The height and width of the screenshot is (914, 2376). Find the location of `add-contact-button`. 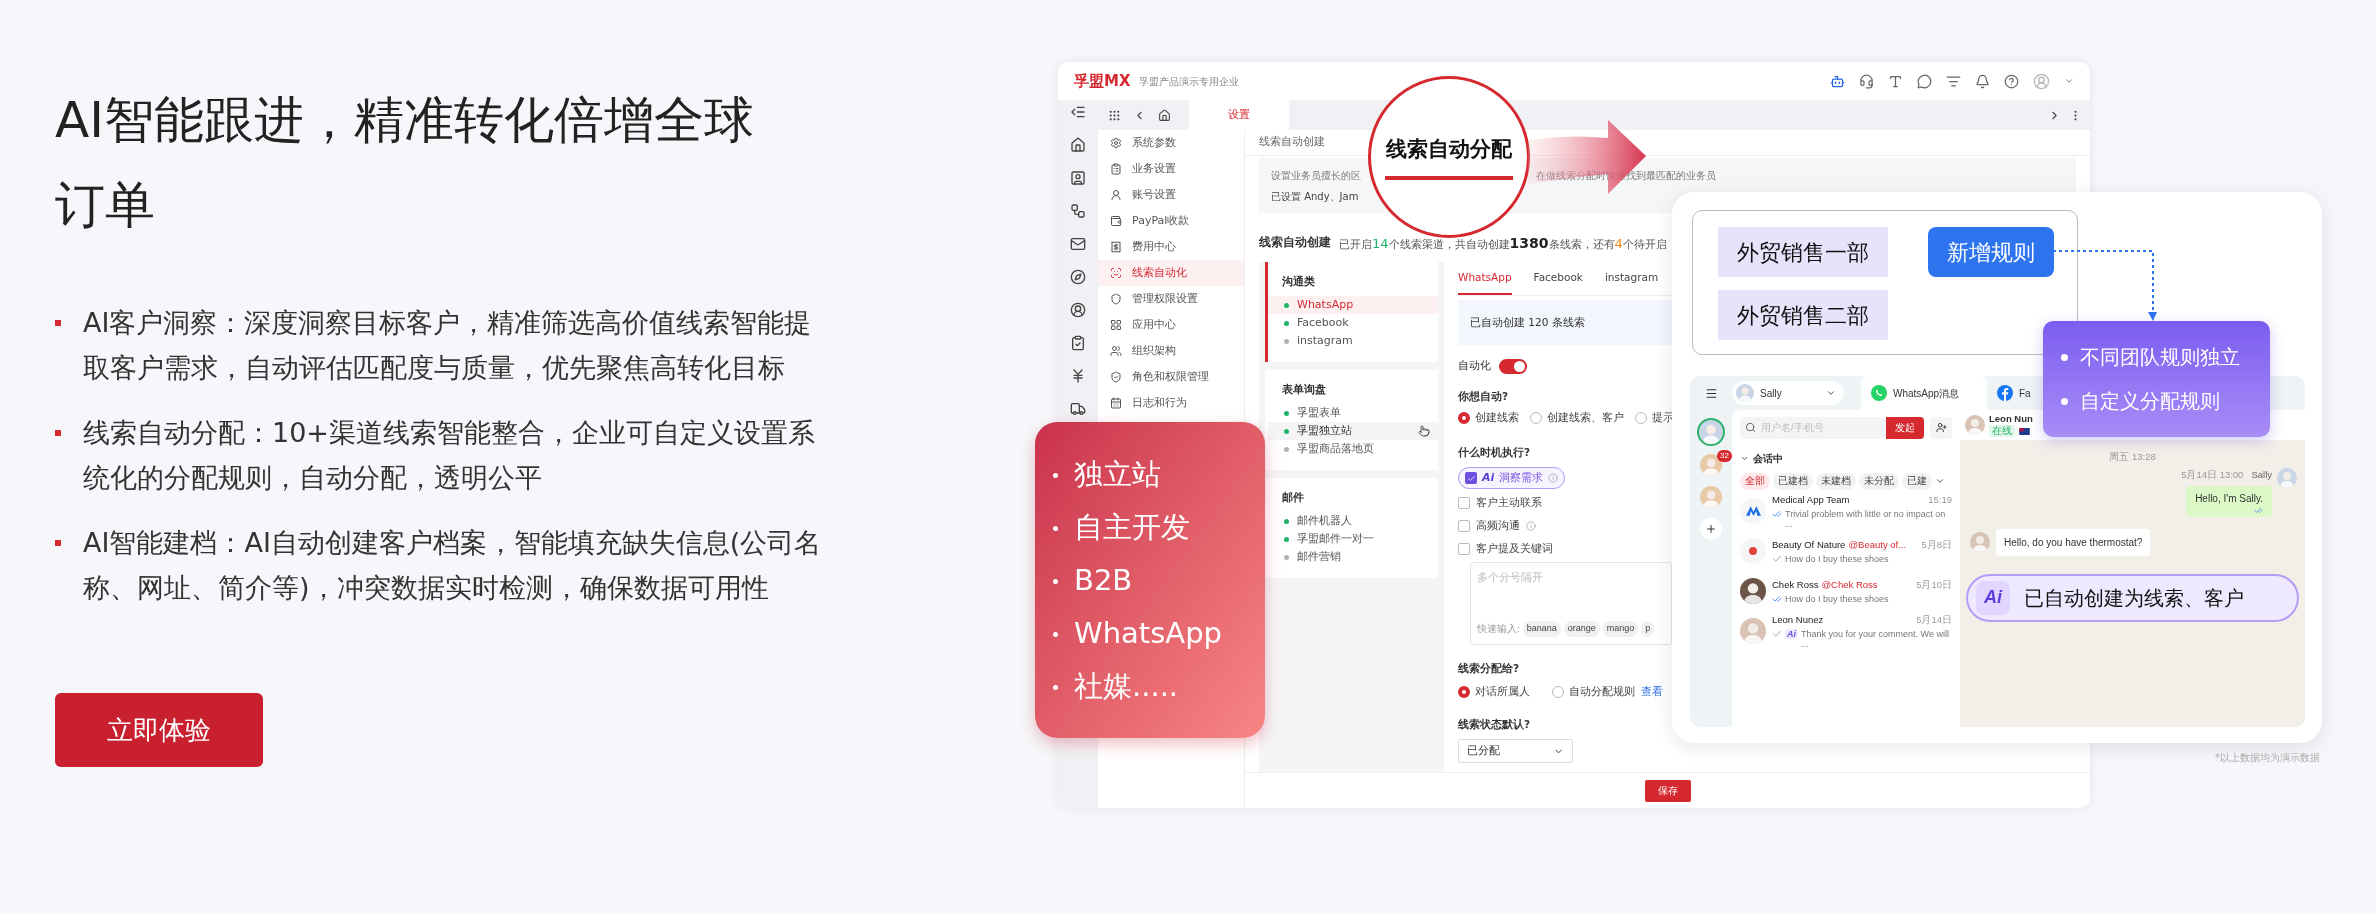

add-contact-button is located at coordinates (1941, 427).